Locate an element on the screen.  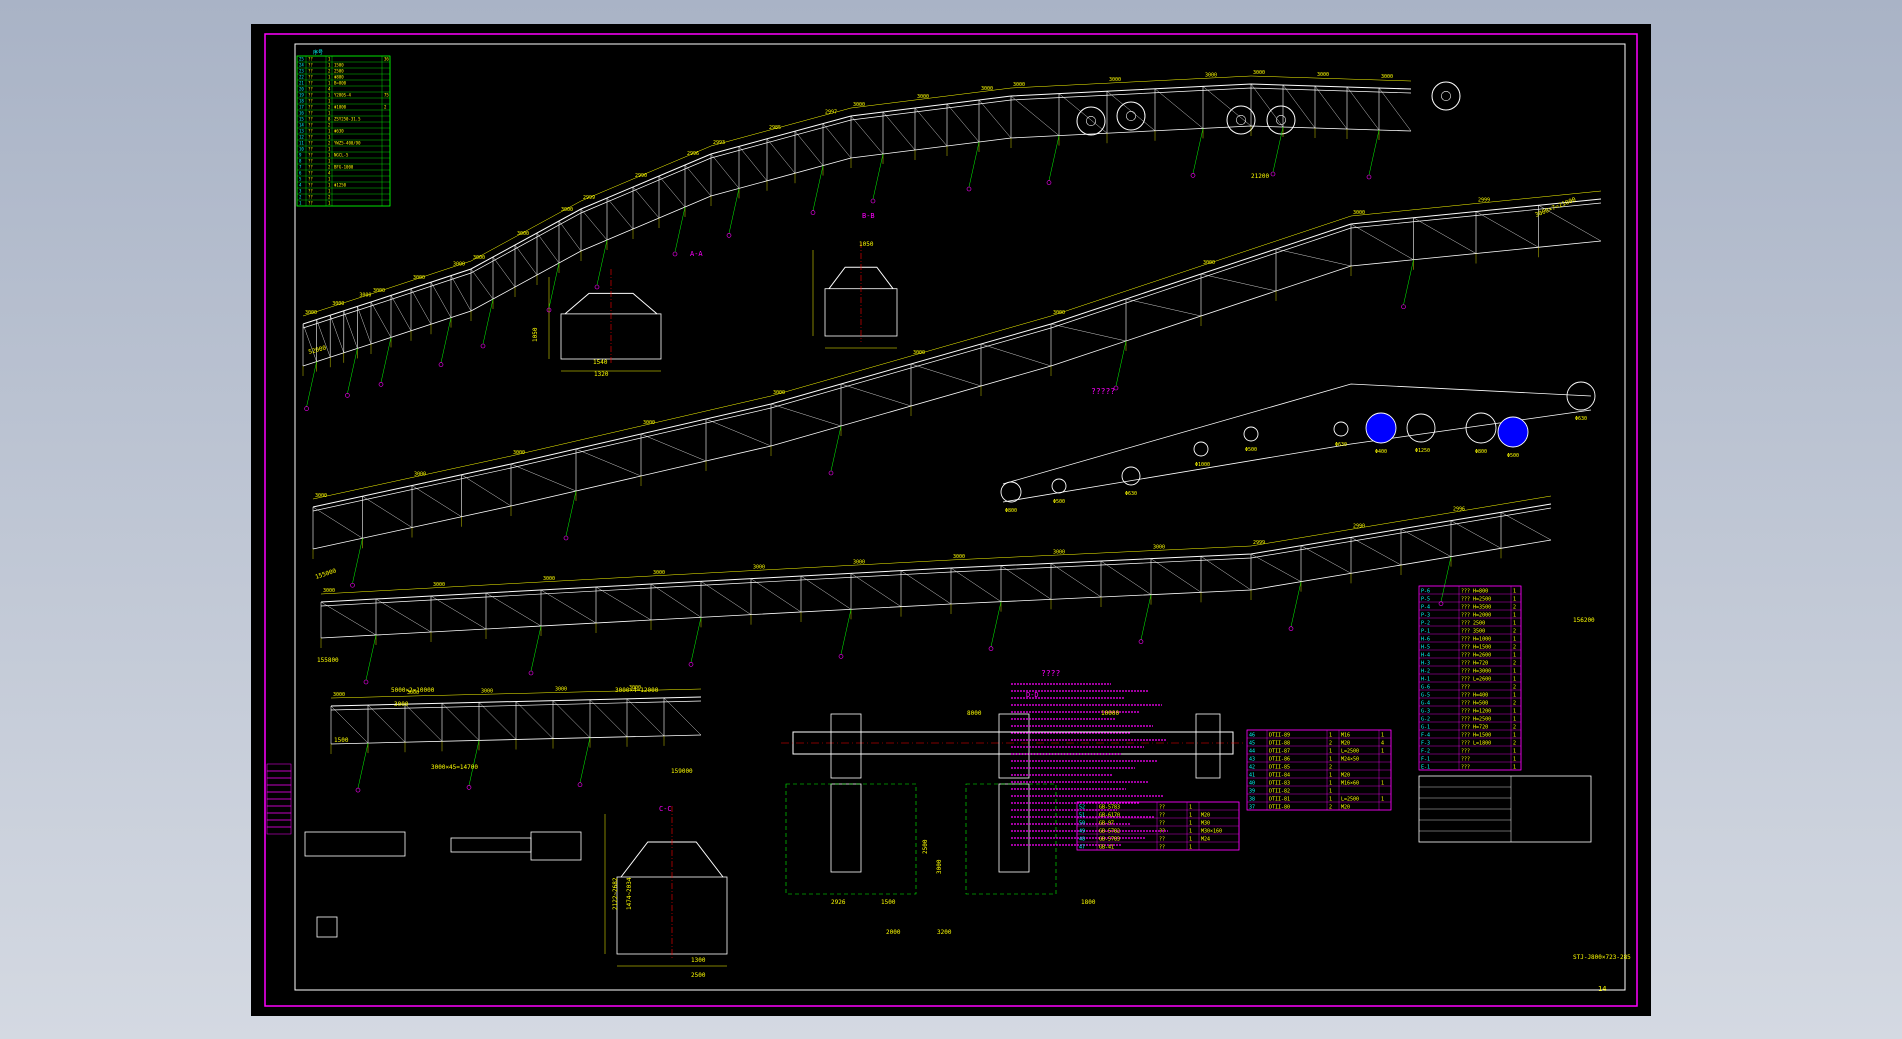
bom-right-cell: G-4 is located at coordinates (1425, 704).